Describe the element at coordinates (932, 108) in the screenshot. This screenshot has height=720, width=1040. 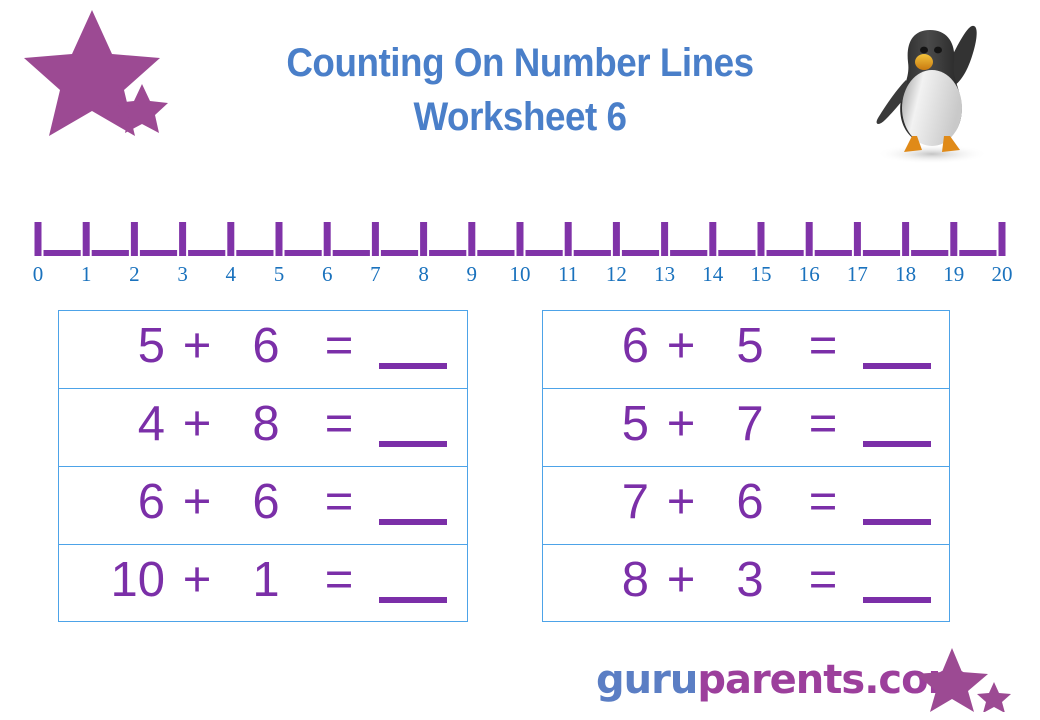
I see `penguin-belly` at that location.